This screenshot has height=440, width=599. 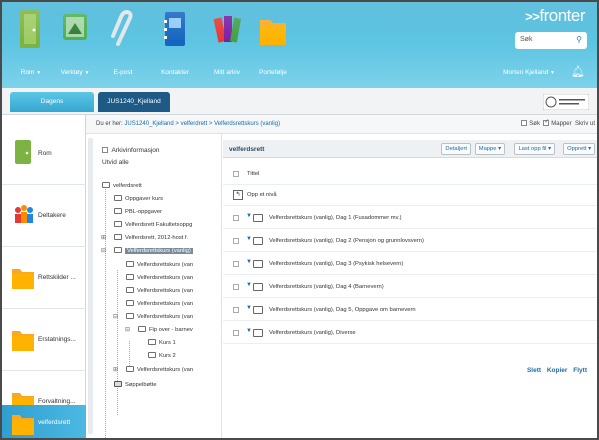 What do you see at coordinates (115, 162) in the screenshot?
I see `expand-all-link: Utvid alle` at bounding box center [115, 162].